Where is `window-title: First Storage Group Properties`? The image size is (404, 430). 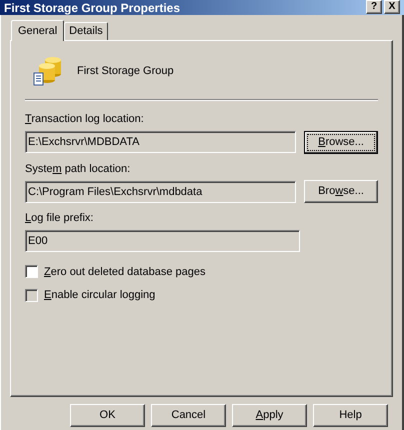 window-title: First Storage Group Properties is located at coordinates (92, 7).